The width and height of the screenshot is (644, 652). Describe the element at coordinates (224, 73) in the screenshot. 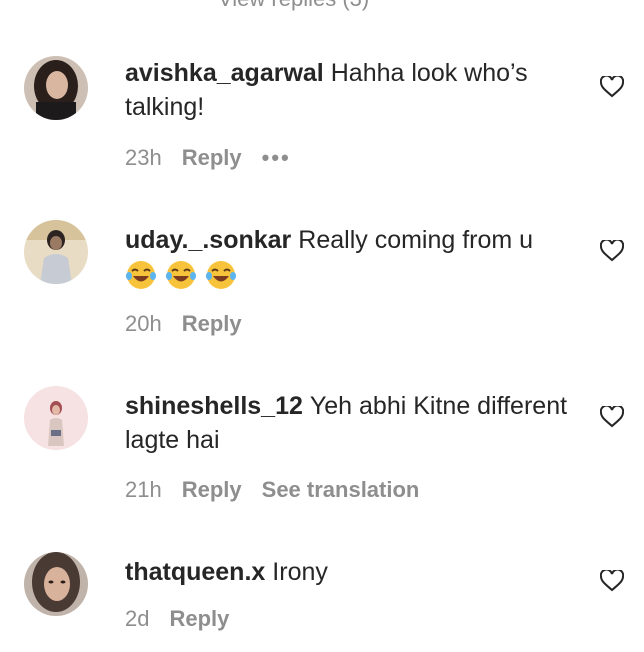

I see `comment-username: avishka_agarwal` at that location.